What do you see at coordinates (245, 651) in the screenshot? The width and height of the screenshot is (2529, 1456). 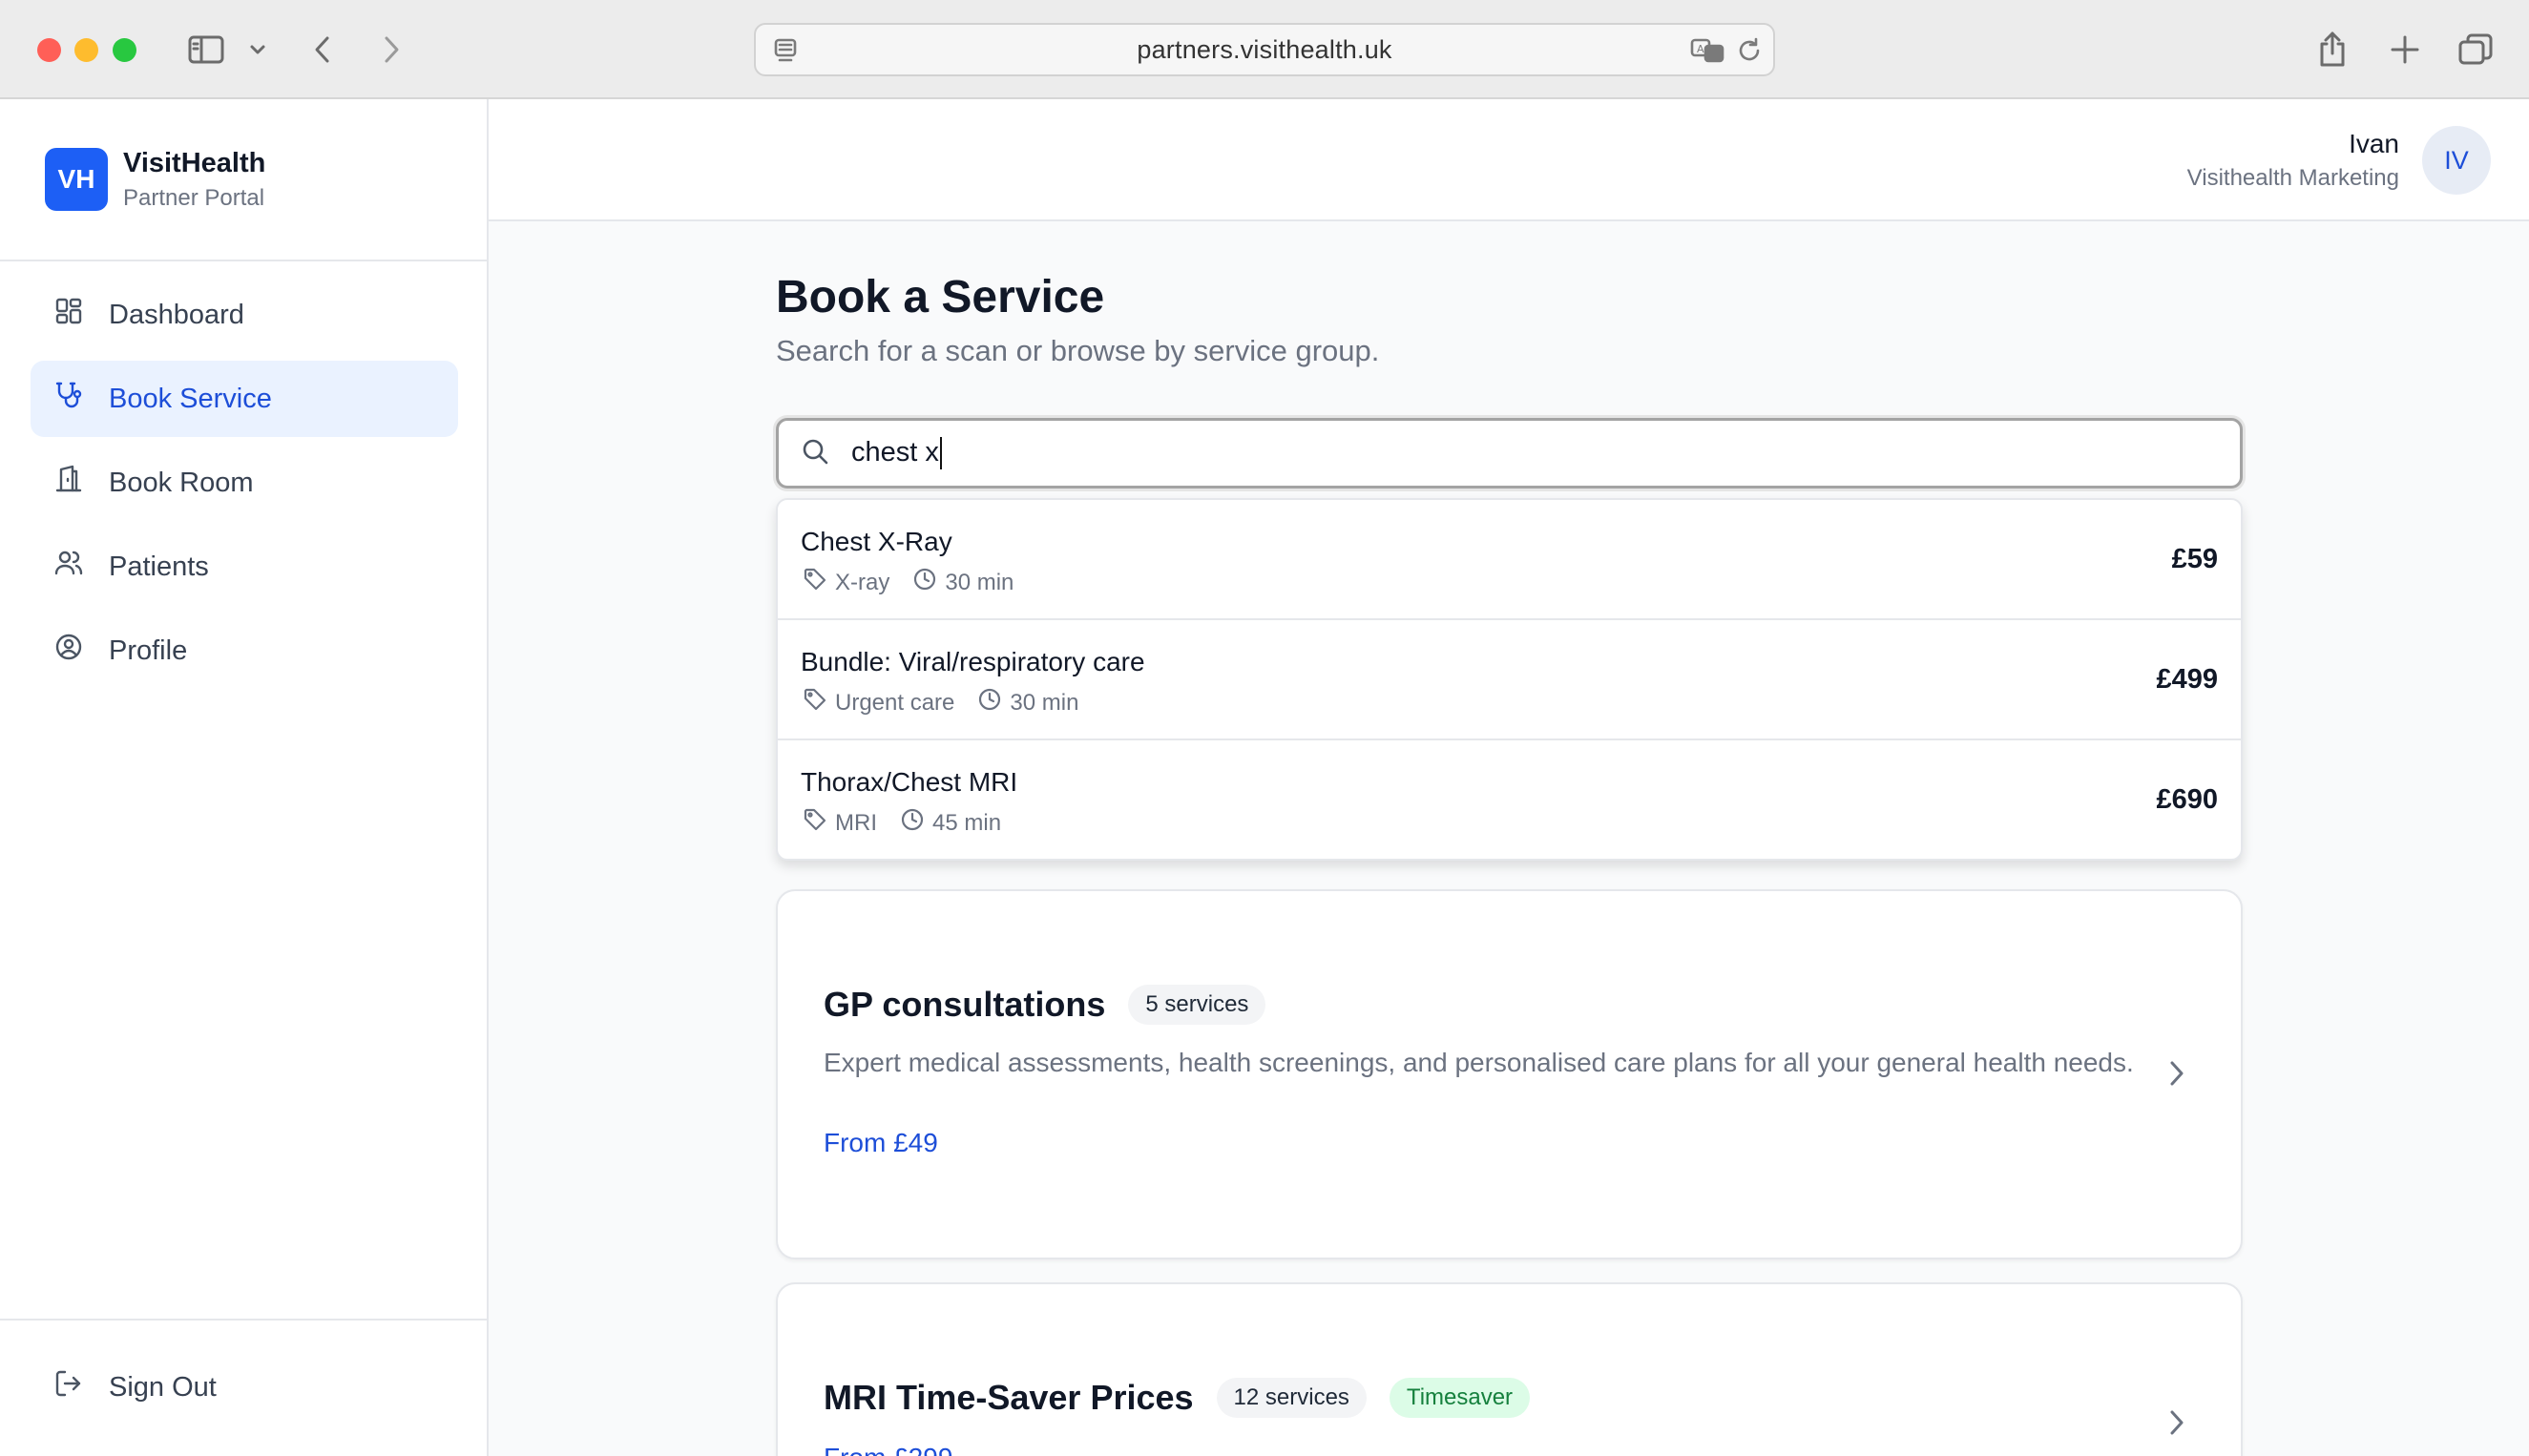 I see `sidebar-item-profile: Profile` at bounding box center [245, 651].